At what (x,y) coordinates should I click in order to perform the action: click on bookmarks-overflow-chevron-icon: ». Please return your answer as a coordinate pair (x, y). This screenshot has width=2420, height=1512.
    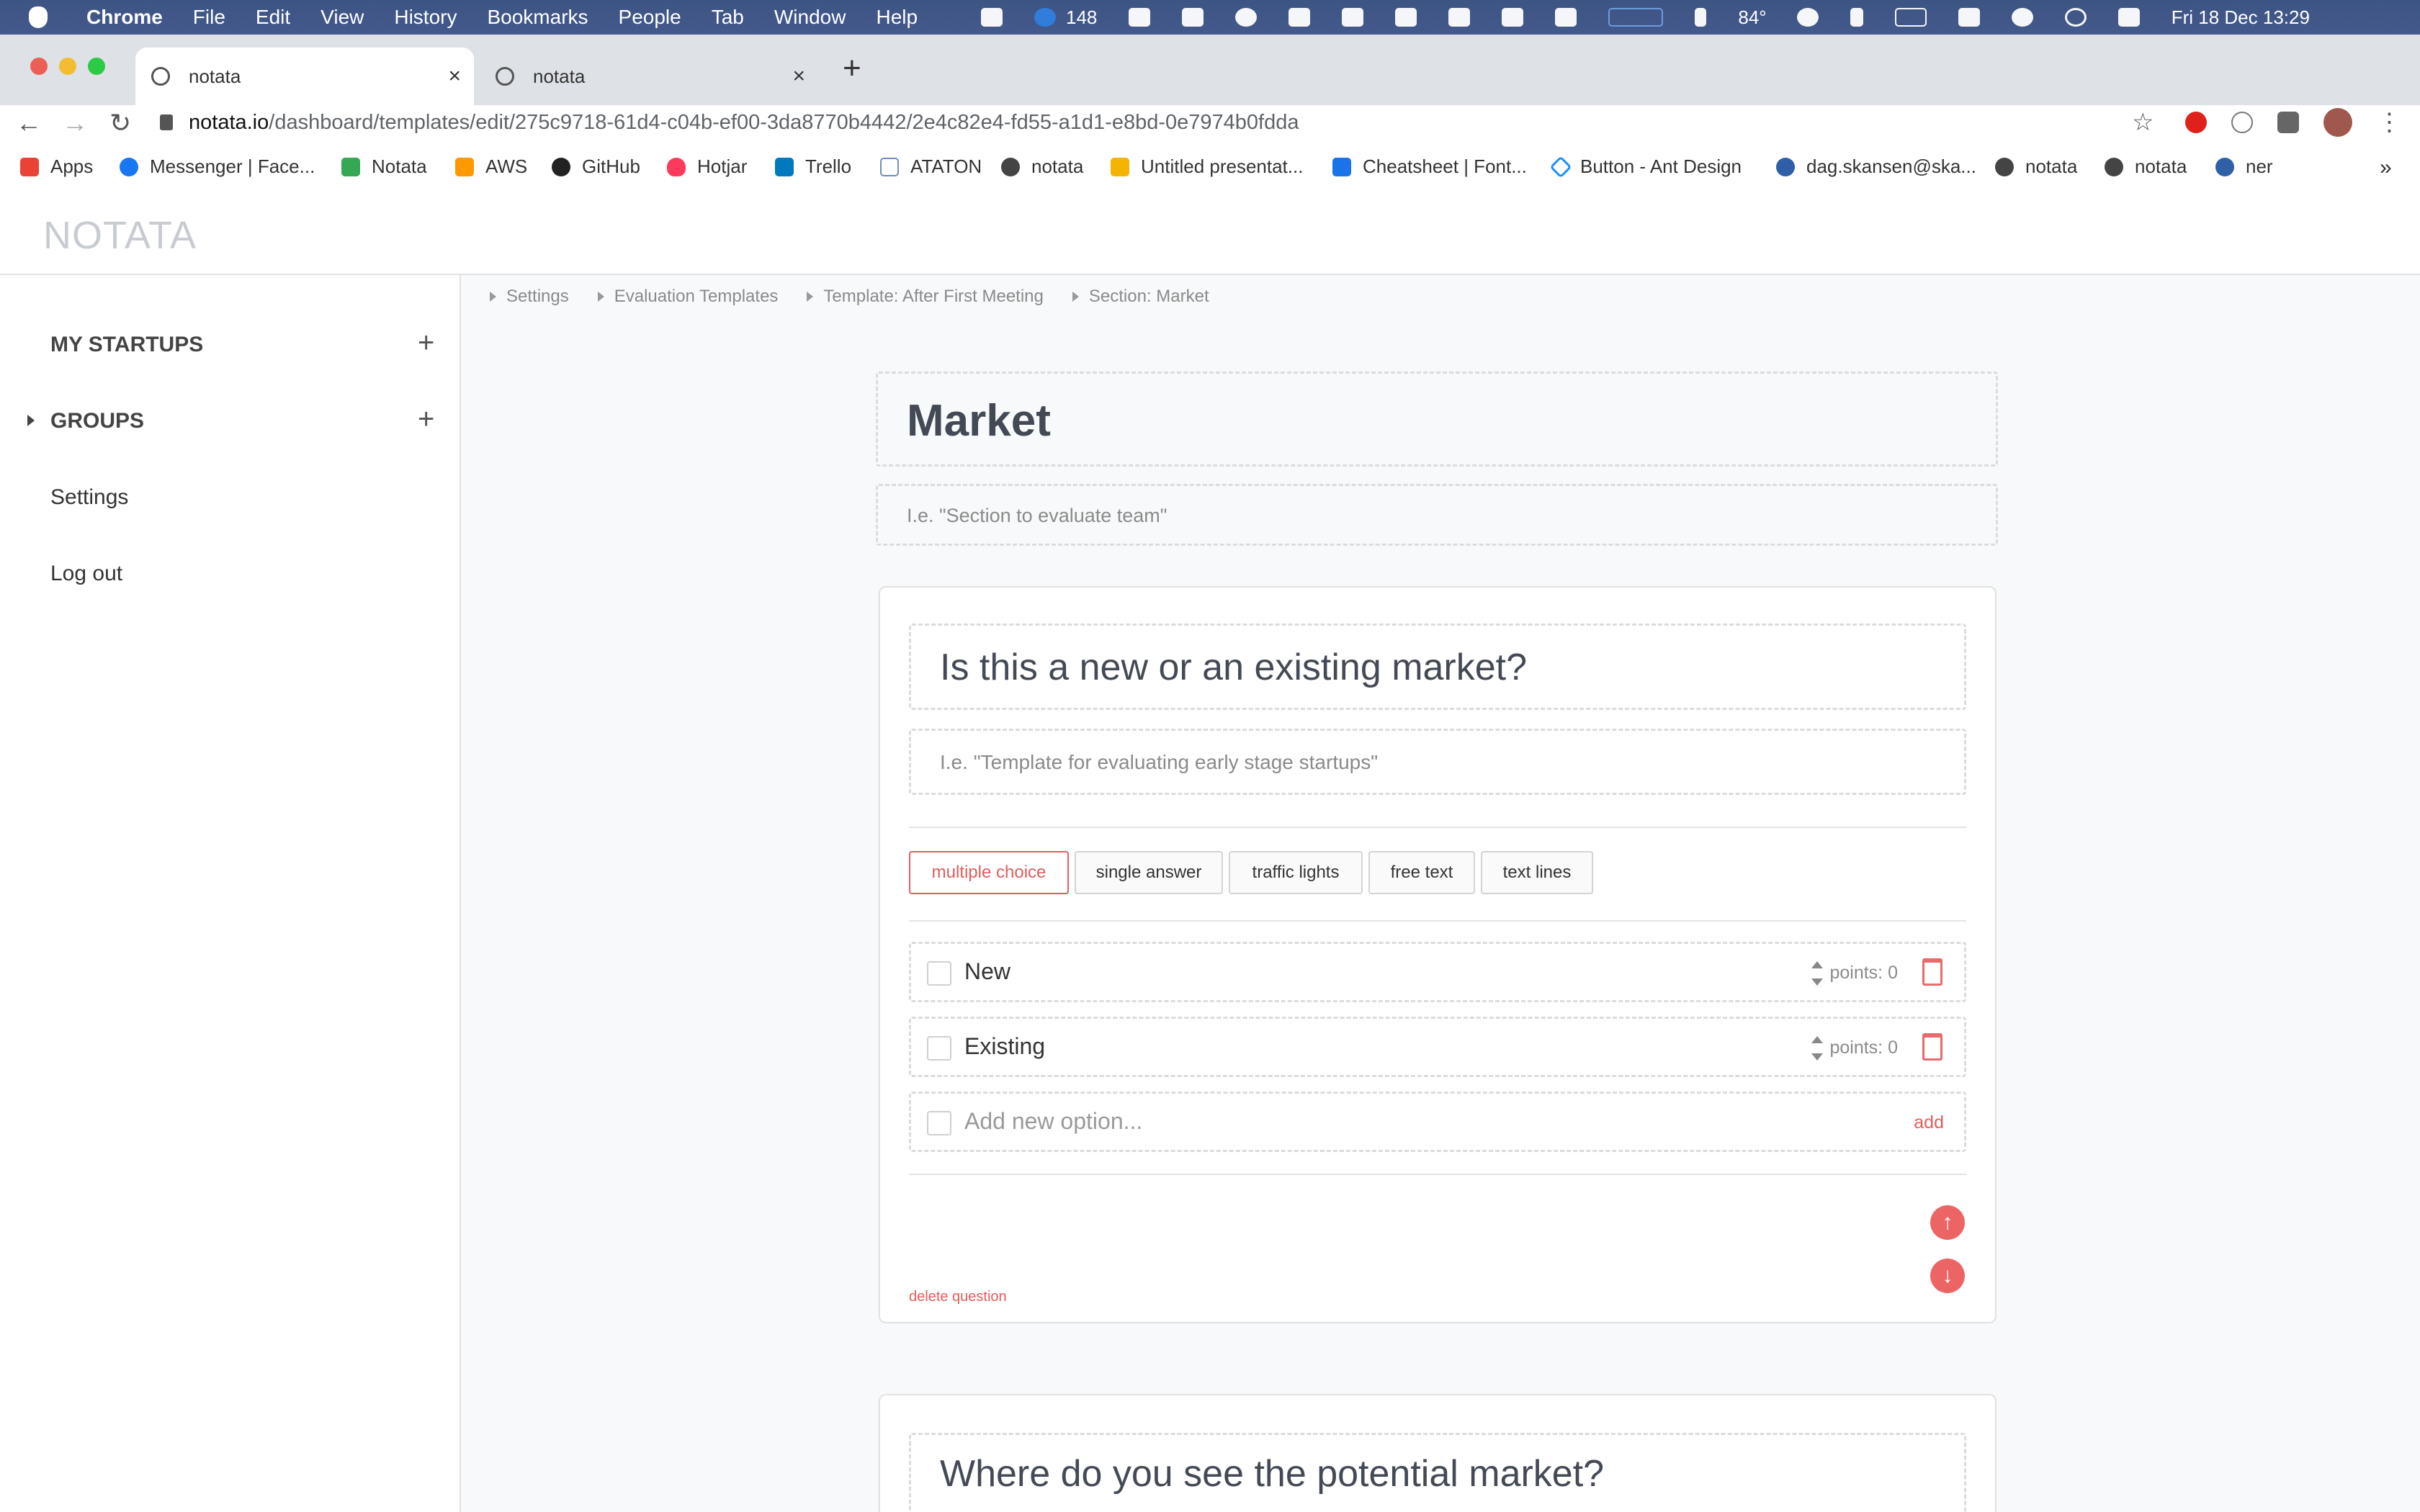
    Looking at the image, I should click on (2386, 168).